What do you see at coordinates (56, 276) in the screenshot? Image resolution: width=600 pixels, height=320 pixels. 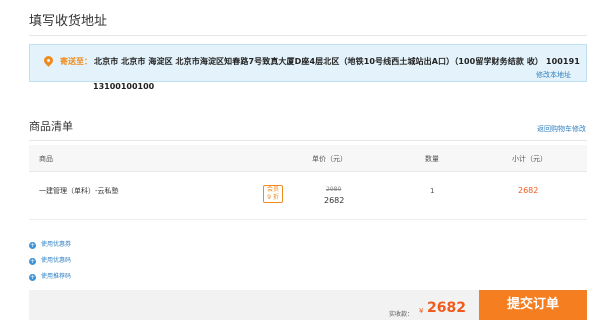 I see `use-referral-code-label: 使用推荐码` at bounding box center [56, 276].